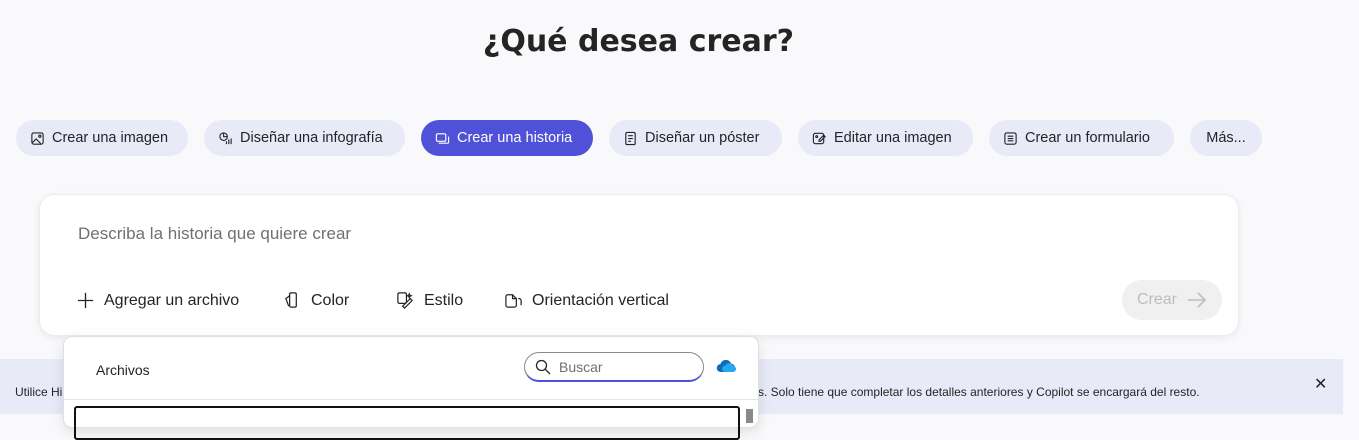 This screenshot has height=440, width=1359. What do you see at coordinates (442, 138) in the screenshot?
I see `story-icon` at bounding box center [442, 138].